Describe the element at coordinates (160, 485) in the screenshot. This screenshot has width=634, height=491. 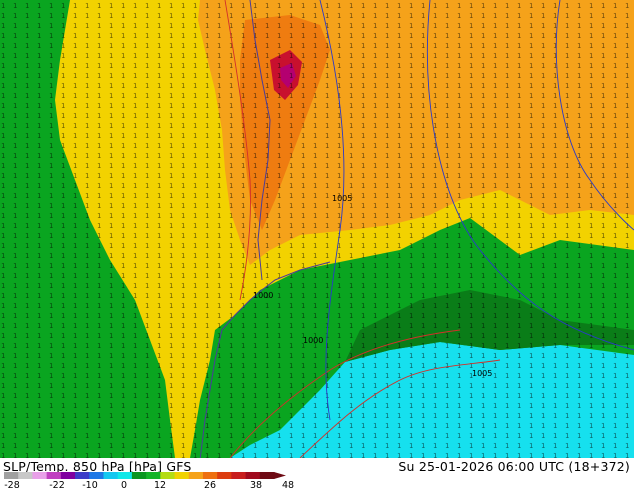
I see `colorbar-tick: 12` at that location.